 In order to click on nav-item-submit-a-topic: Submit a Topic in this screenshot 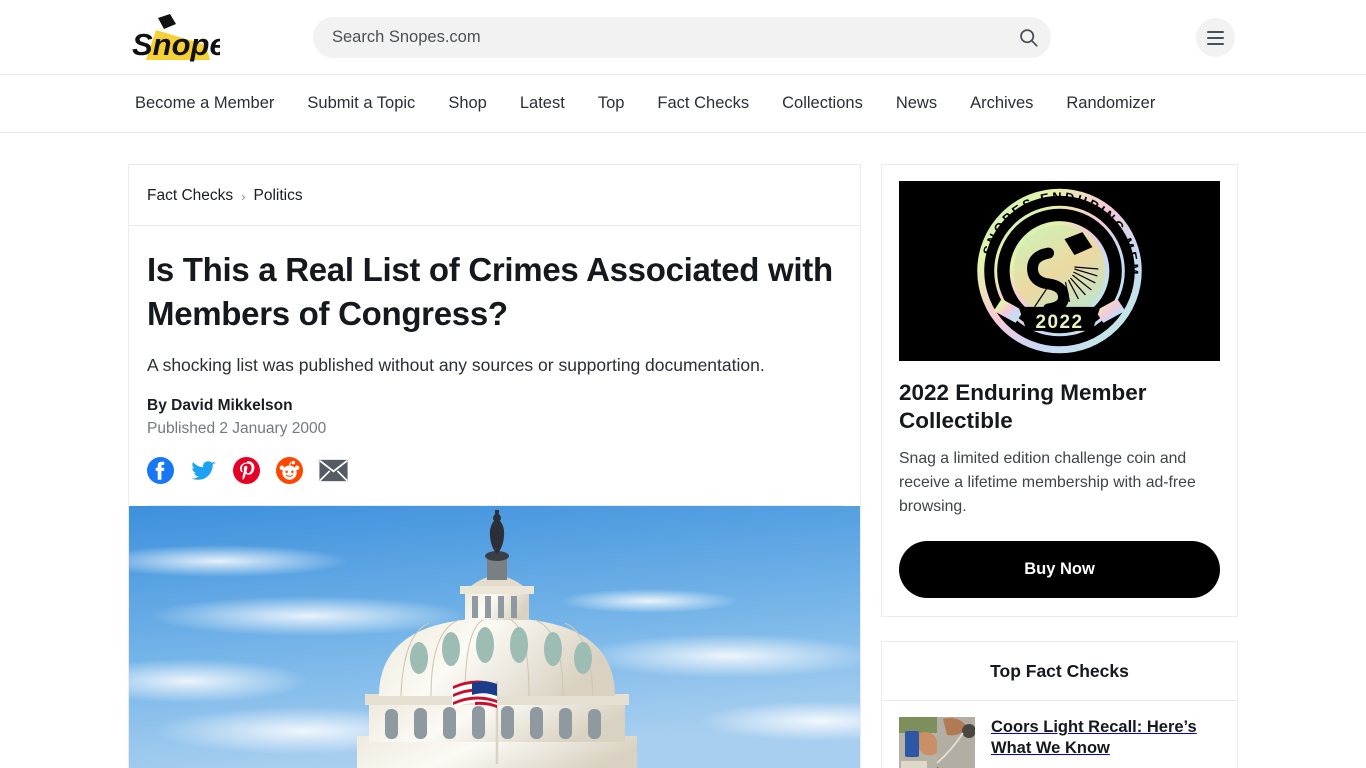, I will do `click(361, 103)`.